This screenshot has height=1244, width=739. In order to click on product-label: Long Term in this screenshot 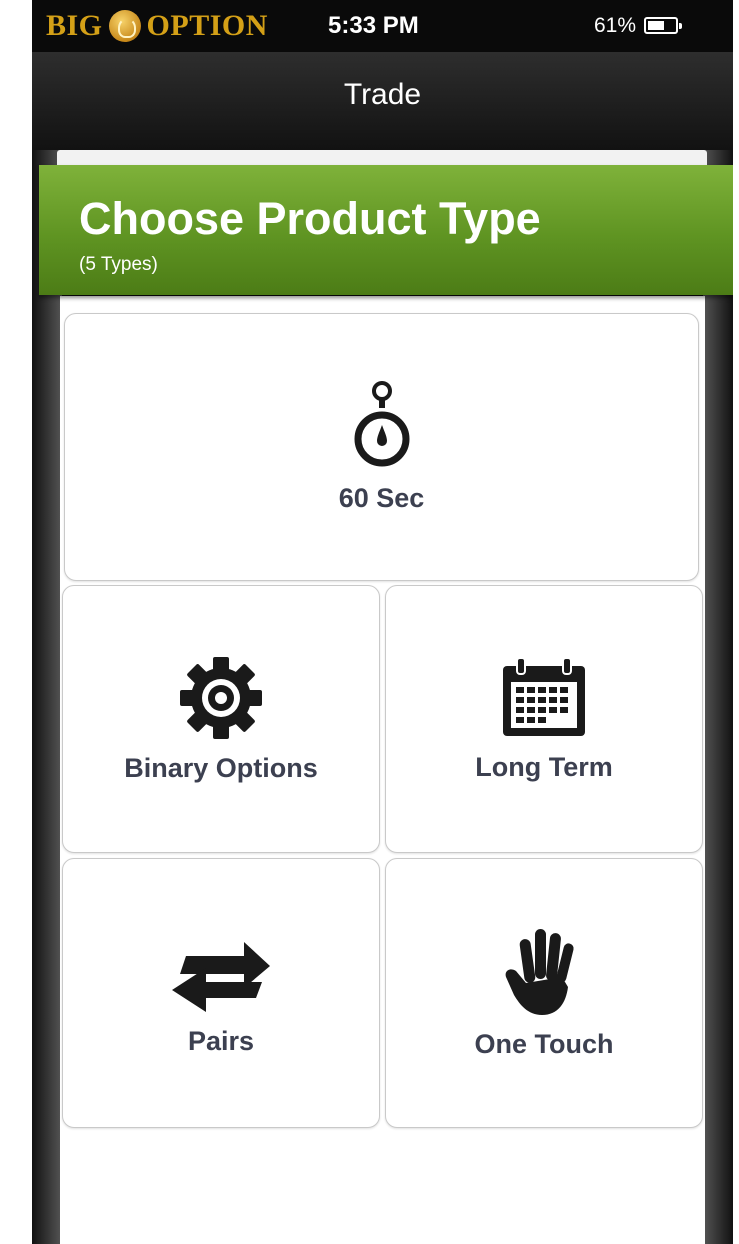, I will do `click(544, 766)`.